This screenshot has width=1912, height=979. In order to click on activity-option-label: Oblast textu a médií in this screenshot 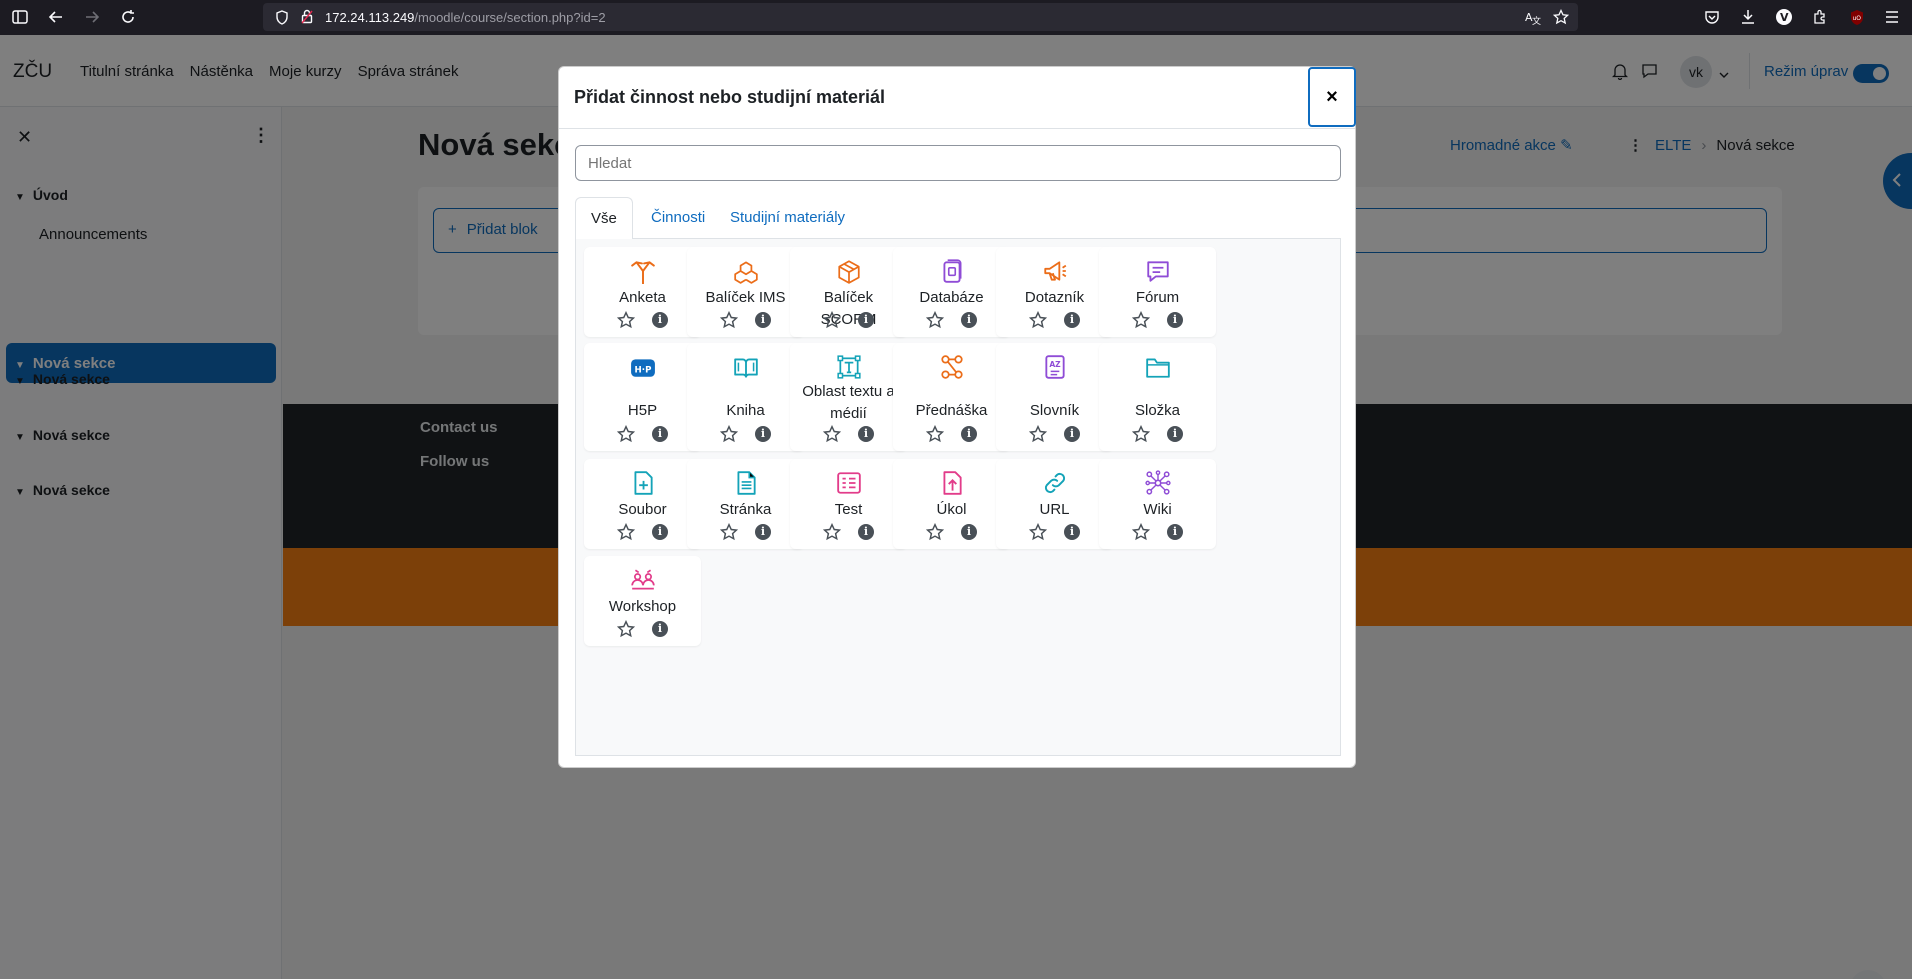, I will do `click(848, 402)`.